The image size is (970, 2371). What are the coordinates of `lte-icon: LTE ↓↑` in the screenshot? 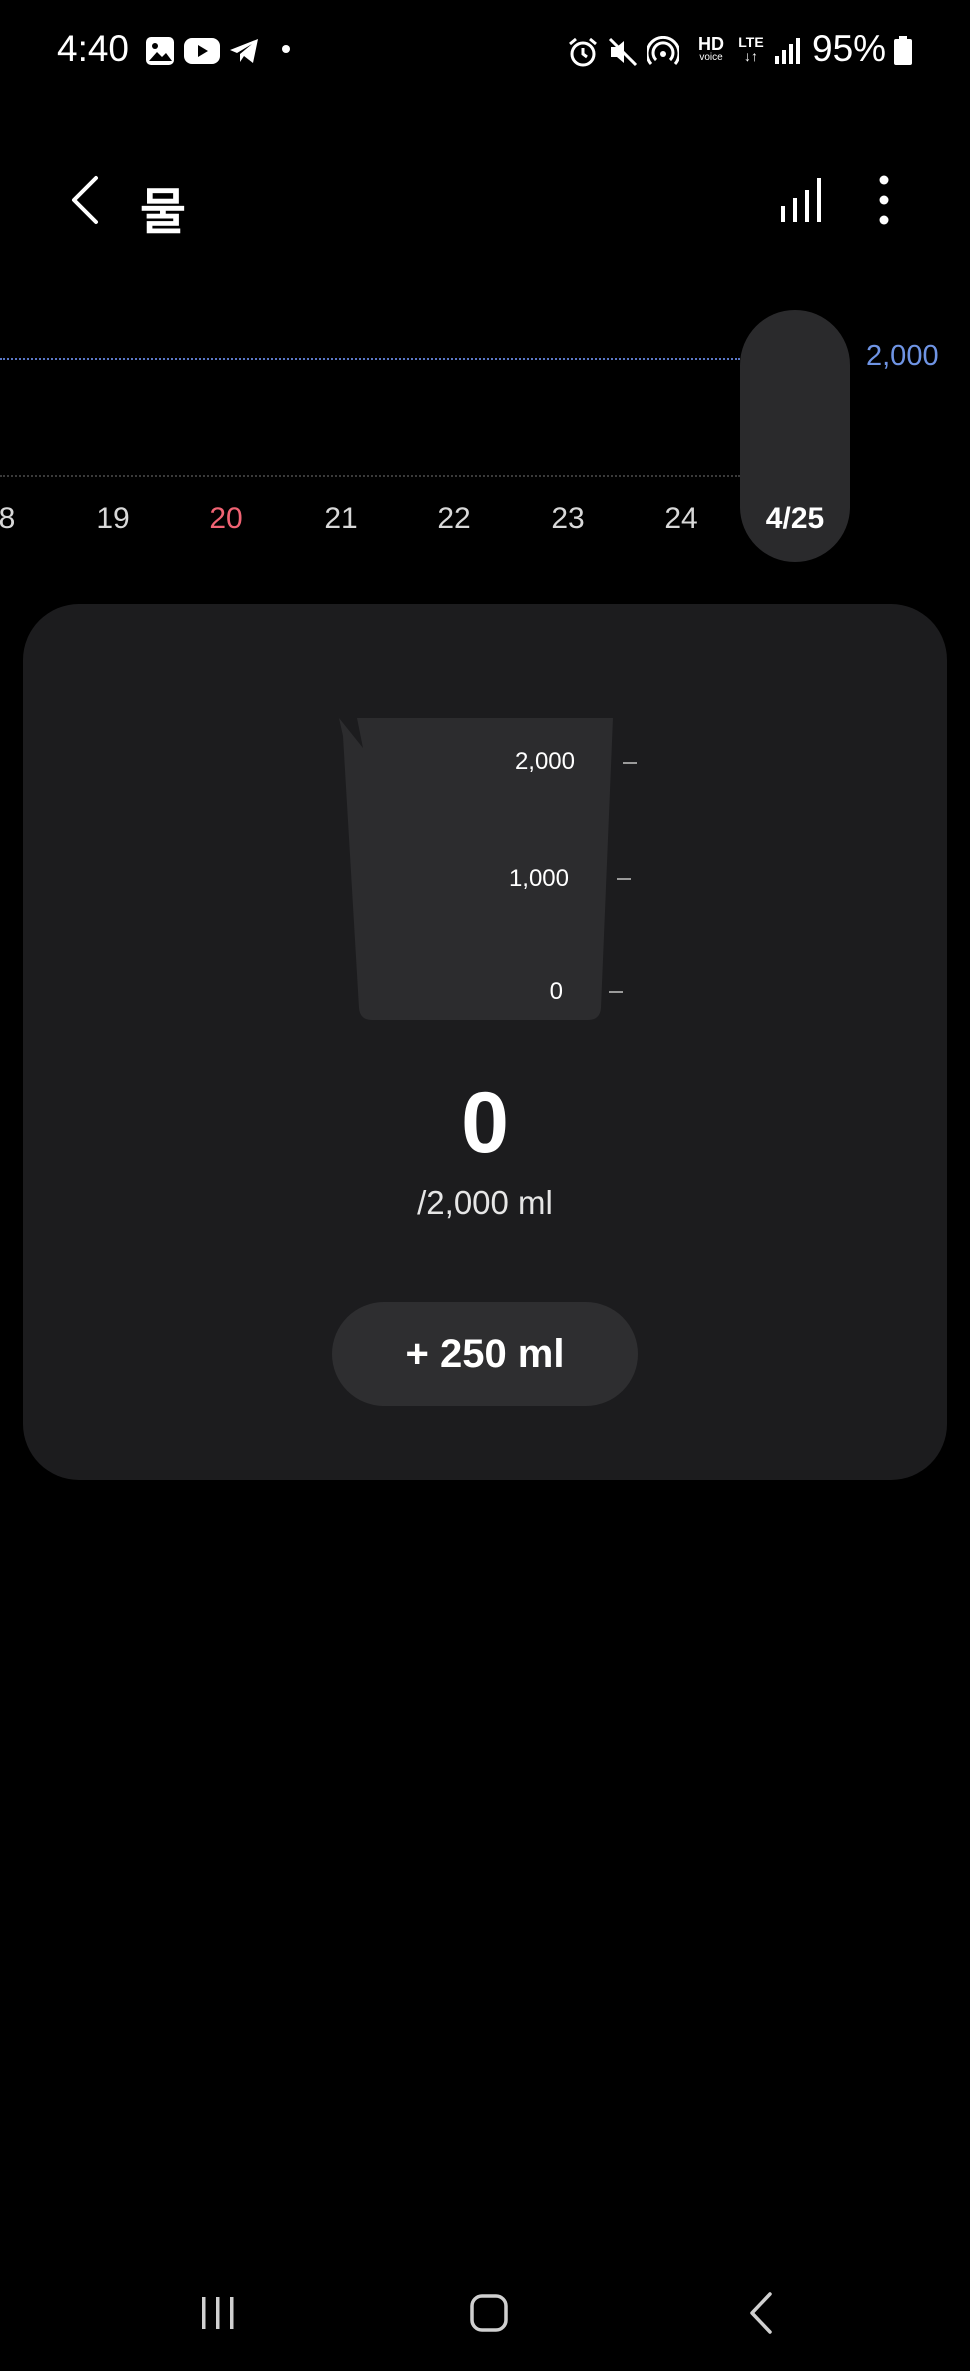 It's located at (751, 49).